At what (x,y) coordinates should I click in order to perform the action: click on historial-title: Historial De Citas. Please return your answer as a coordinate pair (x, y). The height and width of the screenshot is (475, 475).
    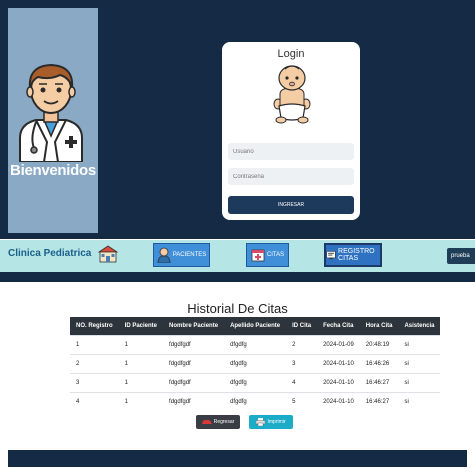
    Looking at the image, I should click on (237, 308).